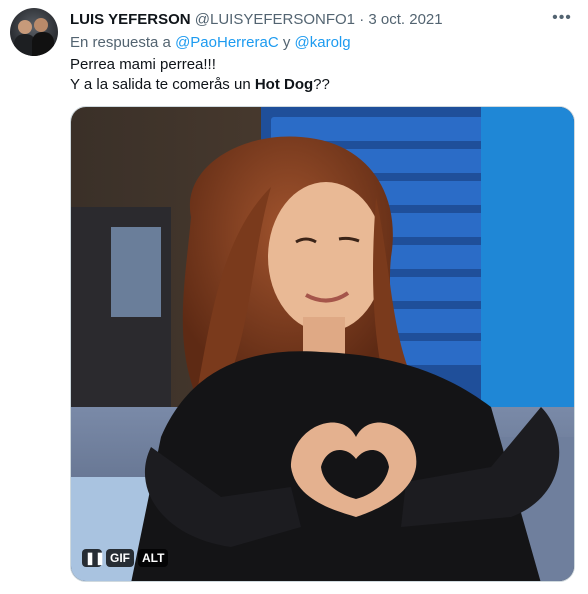  Describe the element at coordinates (34, 32) in the screenshot. I see `avatar` at that location.